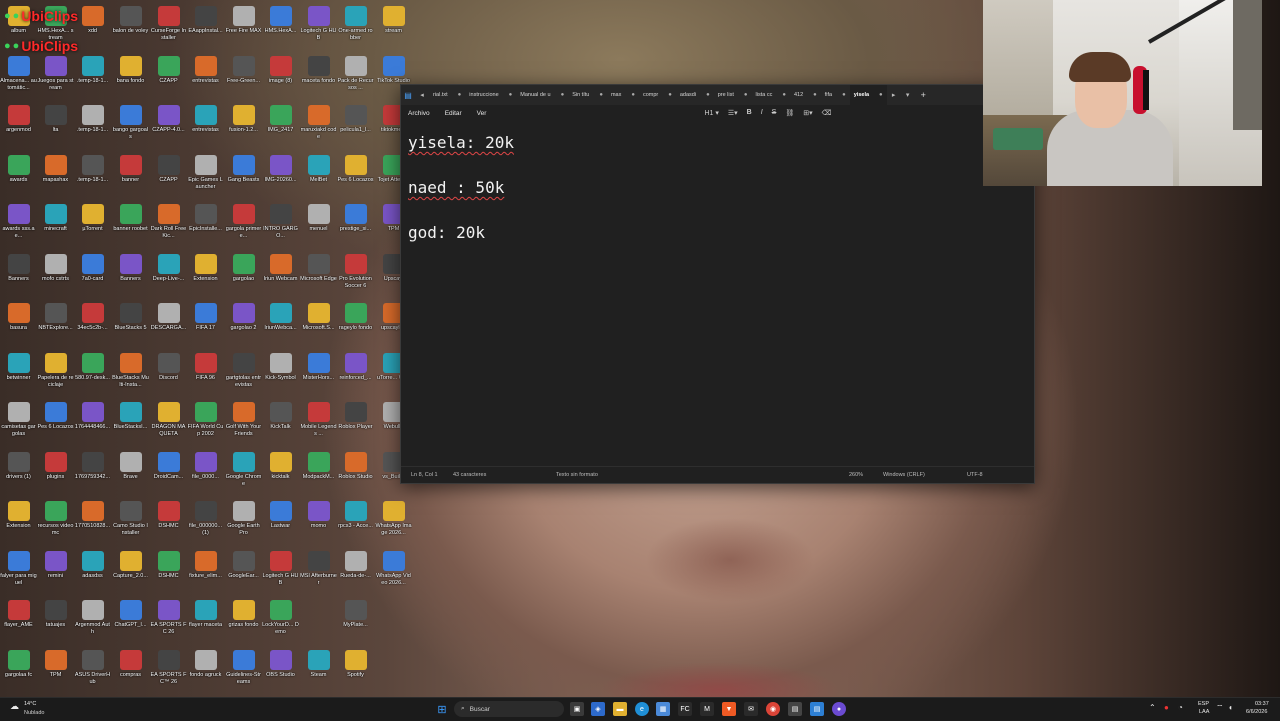 The width and height of the screenshot is (1280, 721). Describe the element at coordinates (130, 472) in the screenshot. I see `desktop-icon: Brave` at that location.